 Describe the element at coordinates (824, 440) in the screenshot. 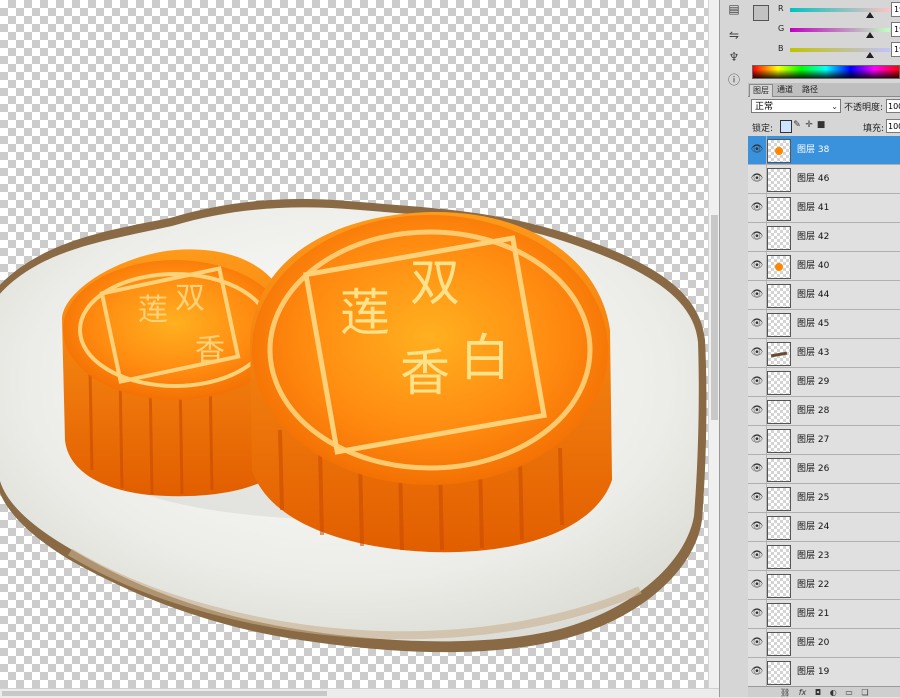

I see `layer-row: 👁 图层 27` at that location.